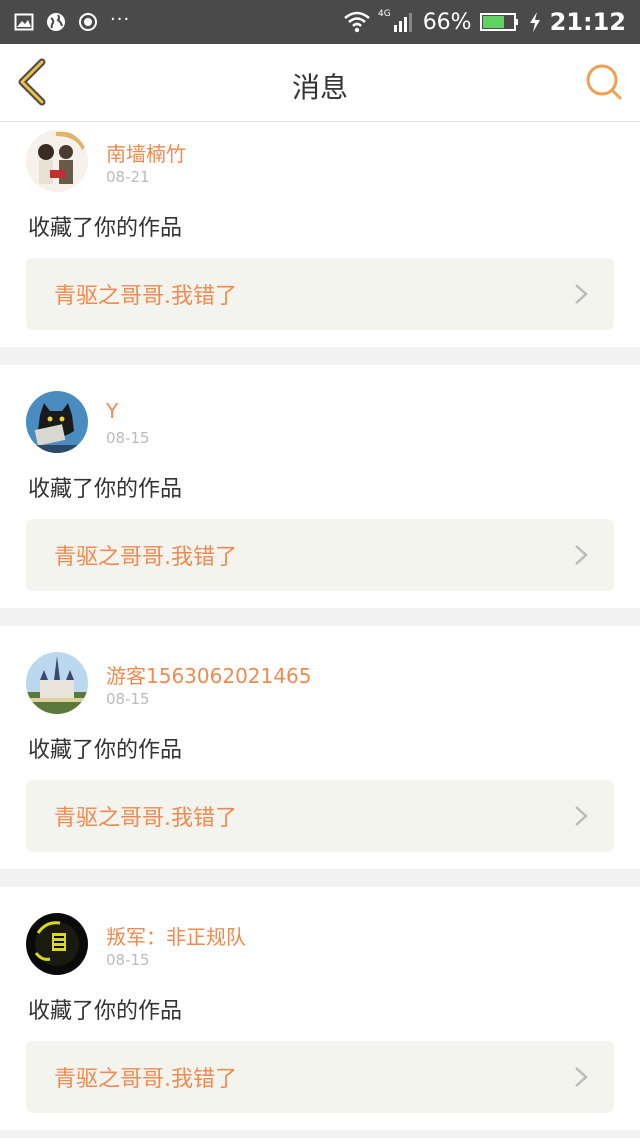  What do you see at coordinates (24, 22) in the screenshot?
I see `image-icon` at bounding box center [24, 22].